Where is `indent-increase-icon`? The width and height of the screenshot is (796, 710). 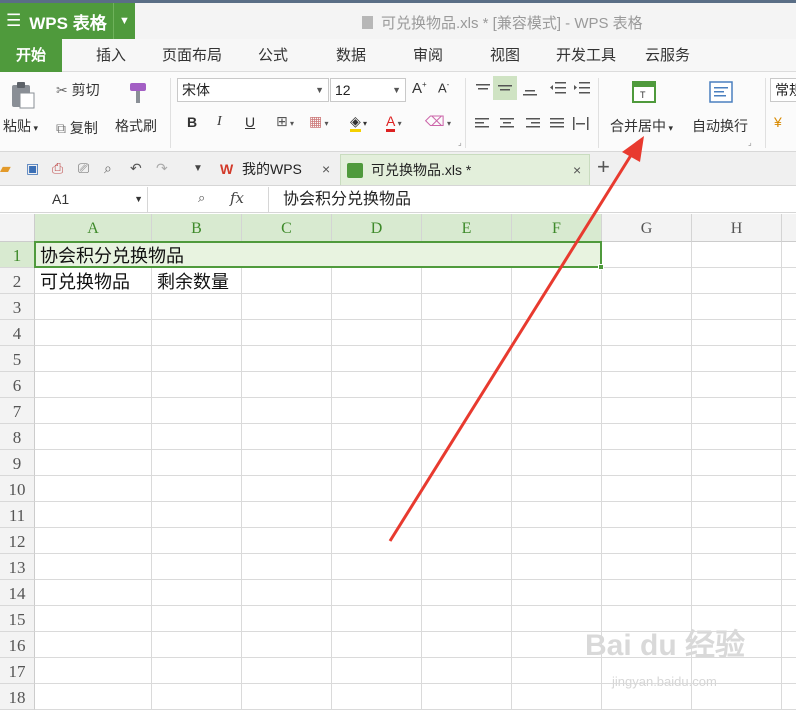
indent-increase-icon is located at coordinates (582, 88).